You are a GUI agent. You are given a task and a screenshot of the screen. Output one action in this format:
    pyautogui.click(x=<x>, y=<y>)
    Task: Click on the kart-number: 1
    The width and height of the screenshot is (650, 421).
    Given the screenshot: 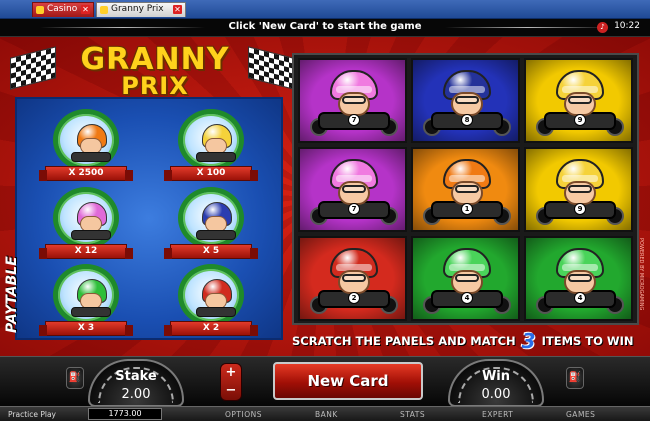 What is the action you would take?
    pyautogui.click(x=467, y=209)
    